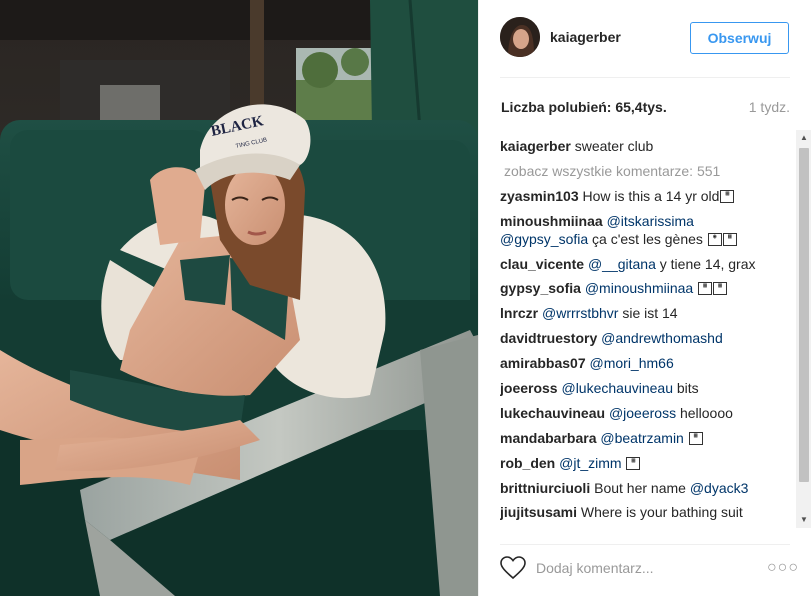  What do you see at coordinates (548, 338) in the screenshot?
I see `comment-username: davidtruestory` at bounding box center [548, 338].